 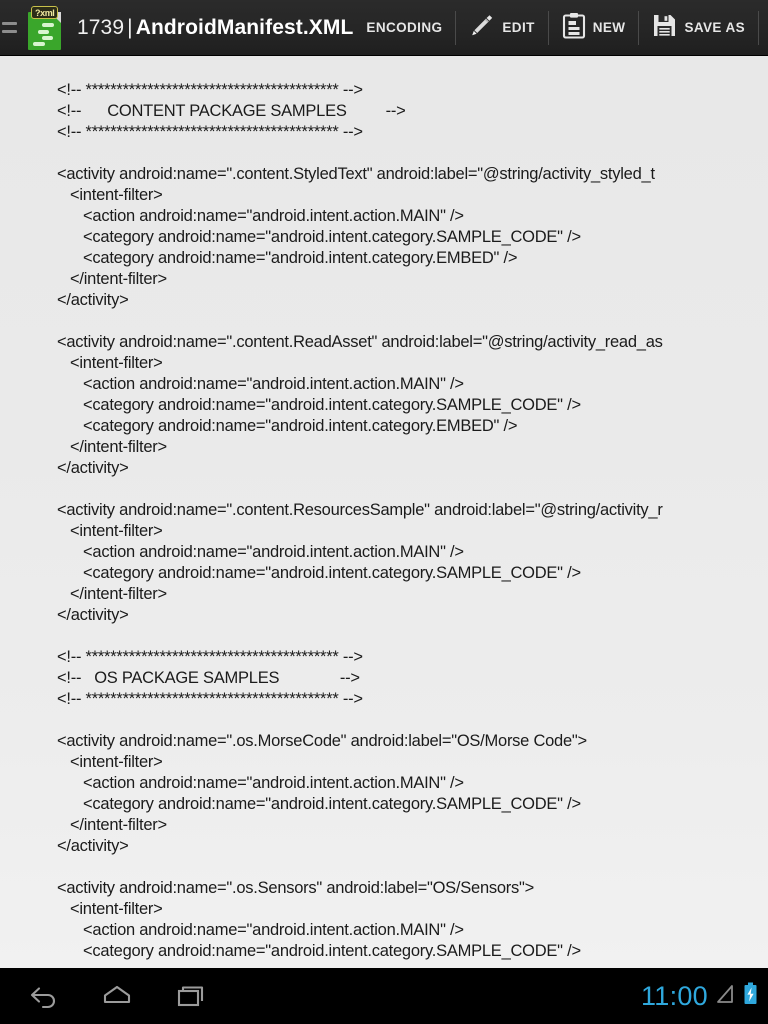 I want to click on new-label: NEW, so click(x=609, y=27).